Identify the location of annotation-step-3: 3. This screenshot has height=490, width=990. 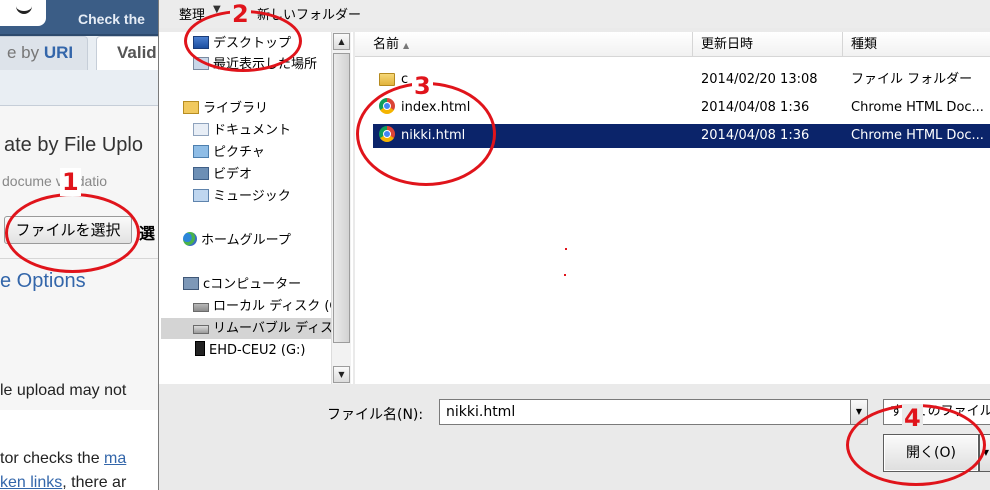
(422, 86).